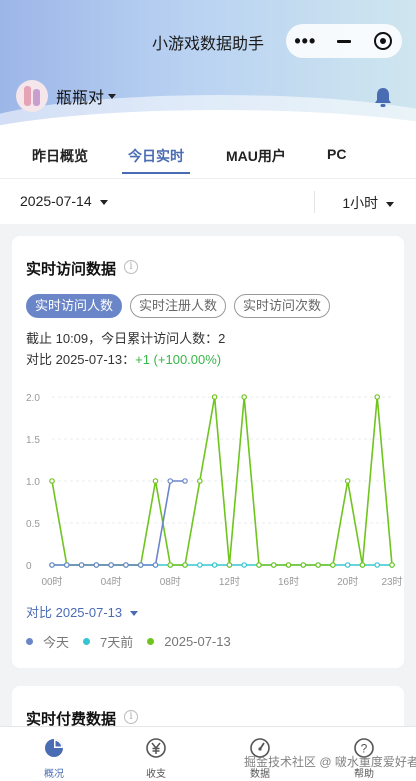 The image size is (416, 781). Describe the element at coordinates (178, 306) in the screenshot. I see `pill-realtime-registrations: 实时注册人数` at that location.